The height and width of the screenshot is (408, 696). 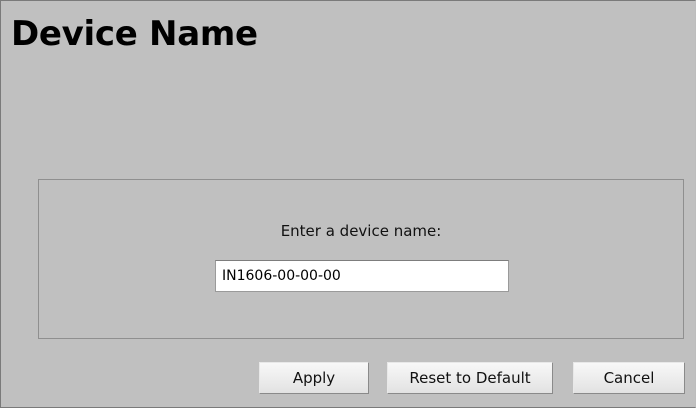 What do you see at coordinates (629, 378) in the screenshot?
I see `cancel-button: Cancel` at bounding box center [629, 378].